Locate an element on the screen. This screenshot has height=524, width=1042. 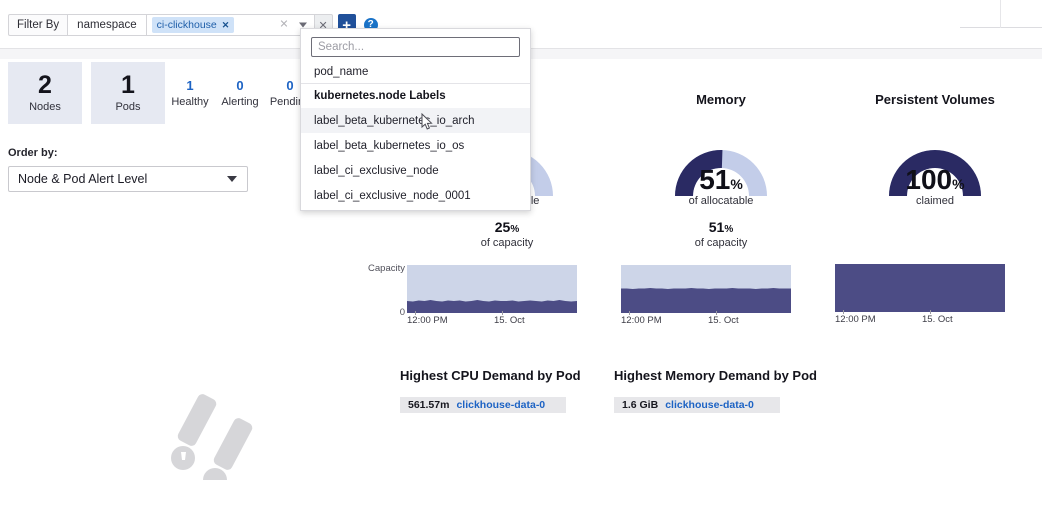
pods-count: 1 is located at coordinates (128, 85).